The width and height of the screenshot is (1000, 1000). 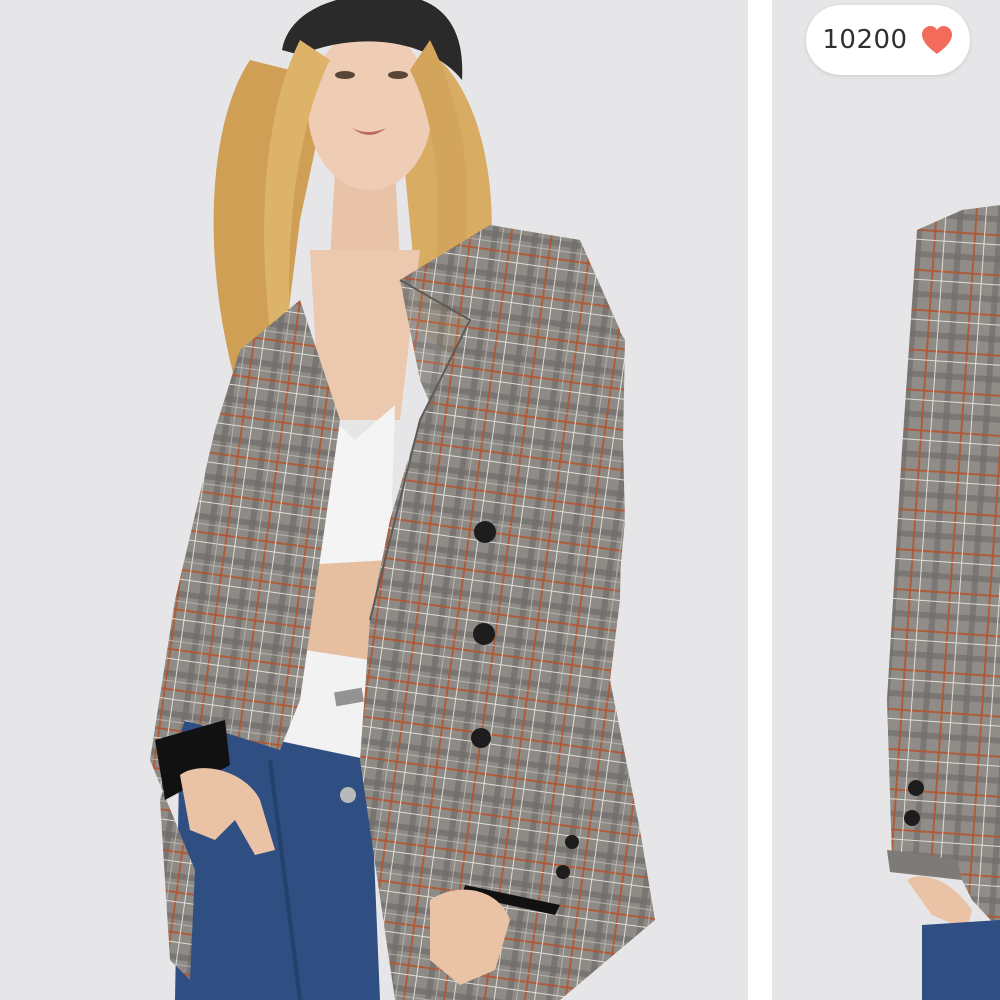 I want to click on like-count-badge: 10200, so click(x=888, y=40).